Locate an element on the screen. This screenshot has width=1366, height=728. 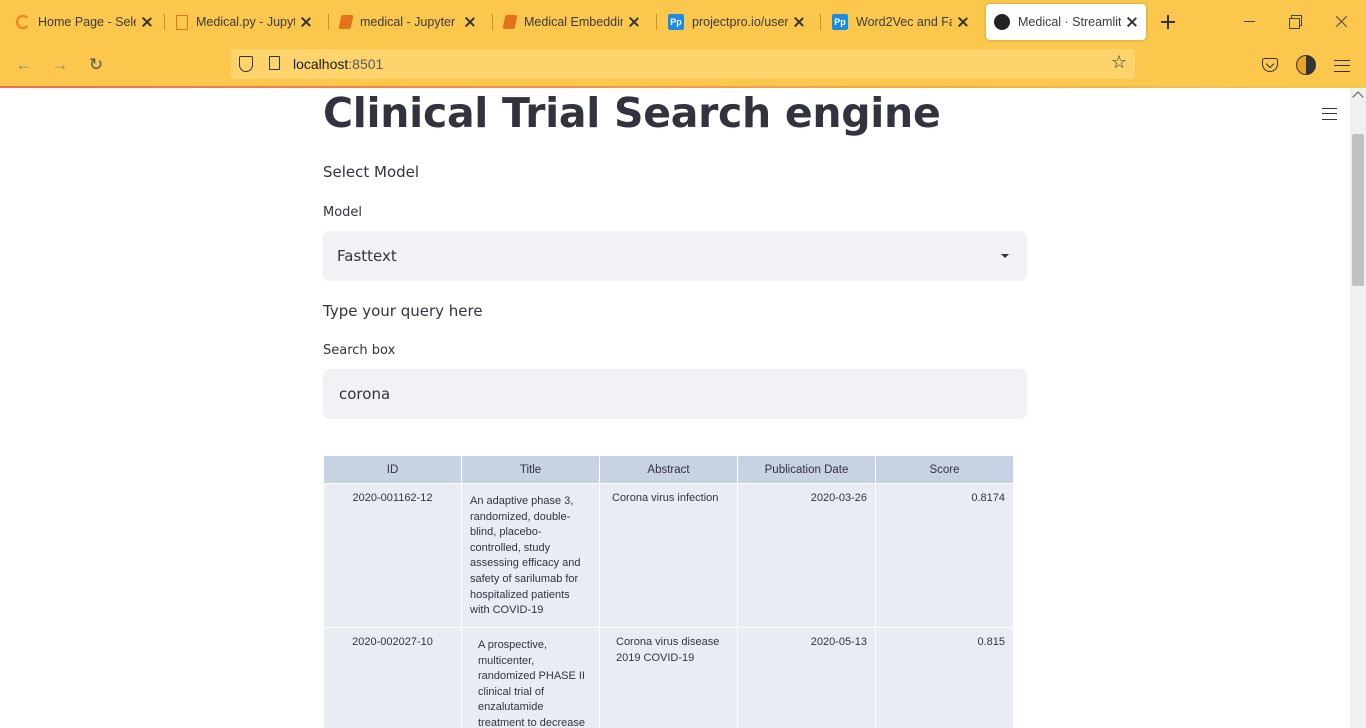
model-label: Model is located at coordinates (343, 212).